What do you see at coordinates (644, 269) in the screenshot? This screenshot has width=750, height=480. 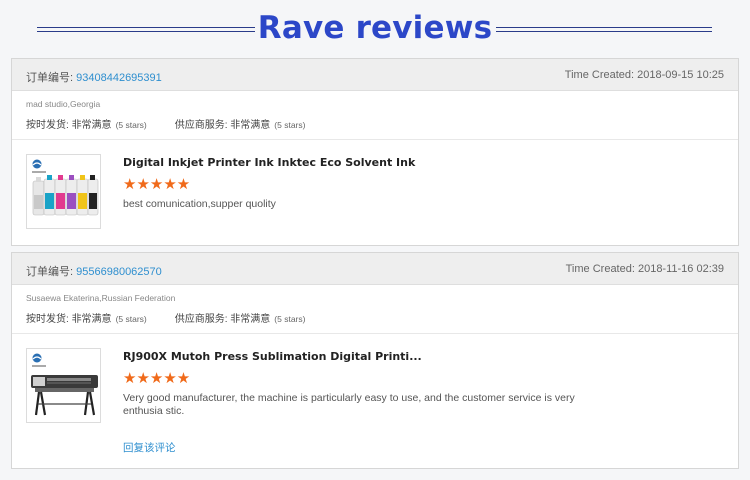 I see `time-created: Time Created: 2018-11-16 02:39` at bounding box center [644, 269].